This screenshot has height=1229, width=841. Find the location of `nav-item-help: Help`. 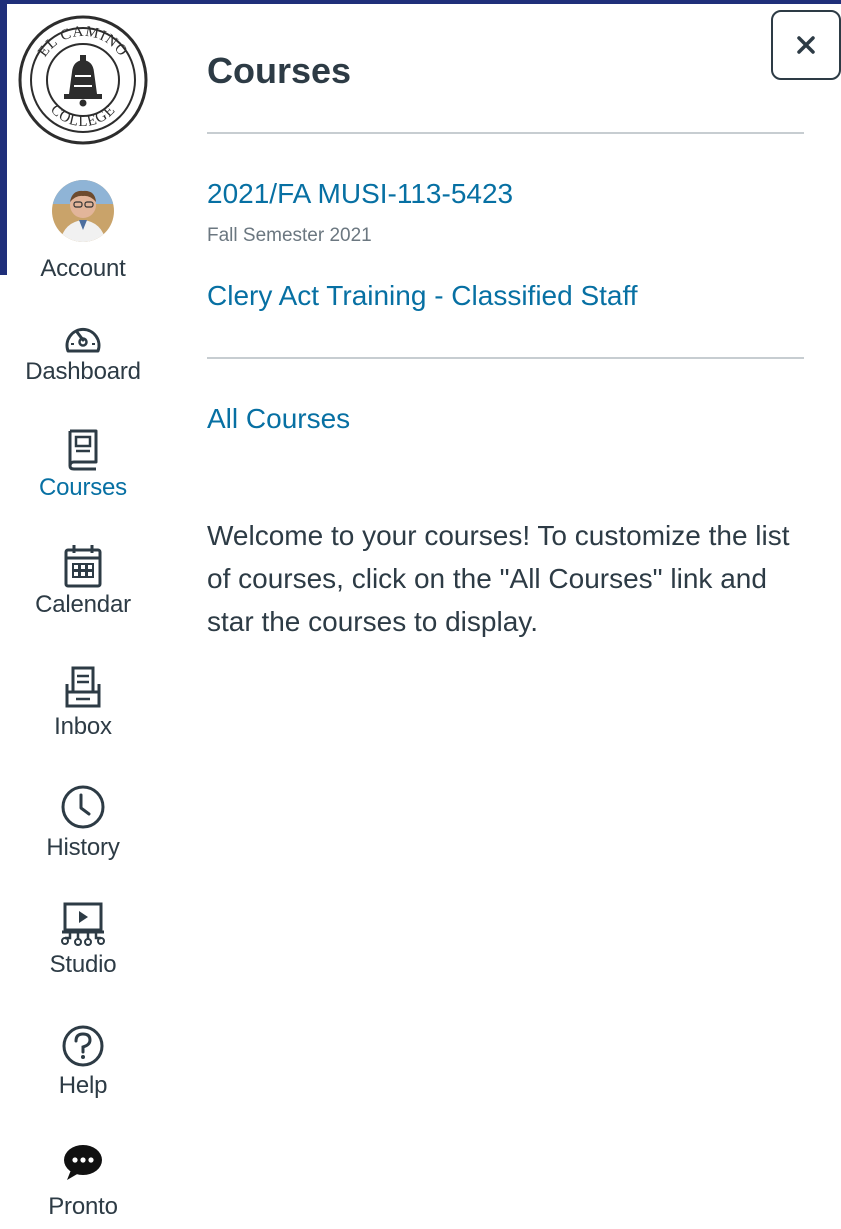

nav-item-help: Help is located at coordinates (83, 1062).